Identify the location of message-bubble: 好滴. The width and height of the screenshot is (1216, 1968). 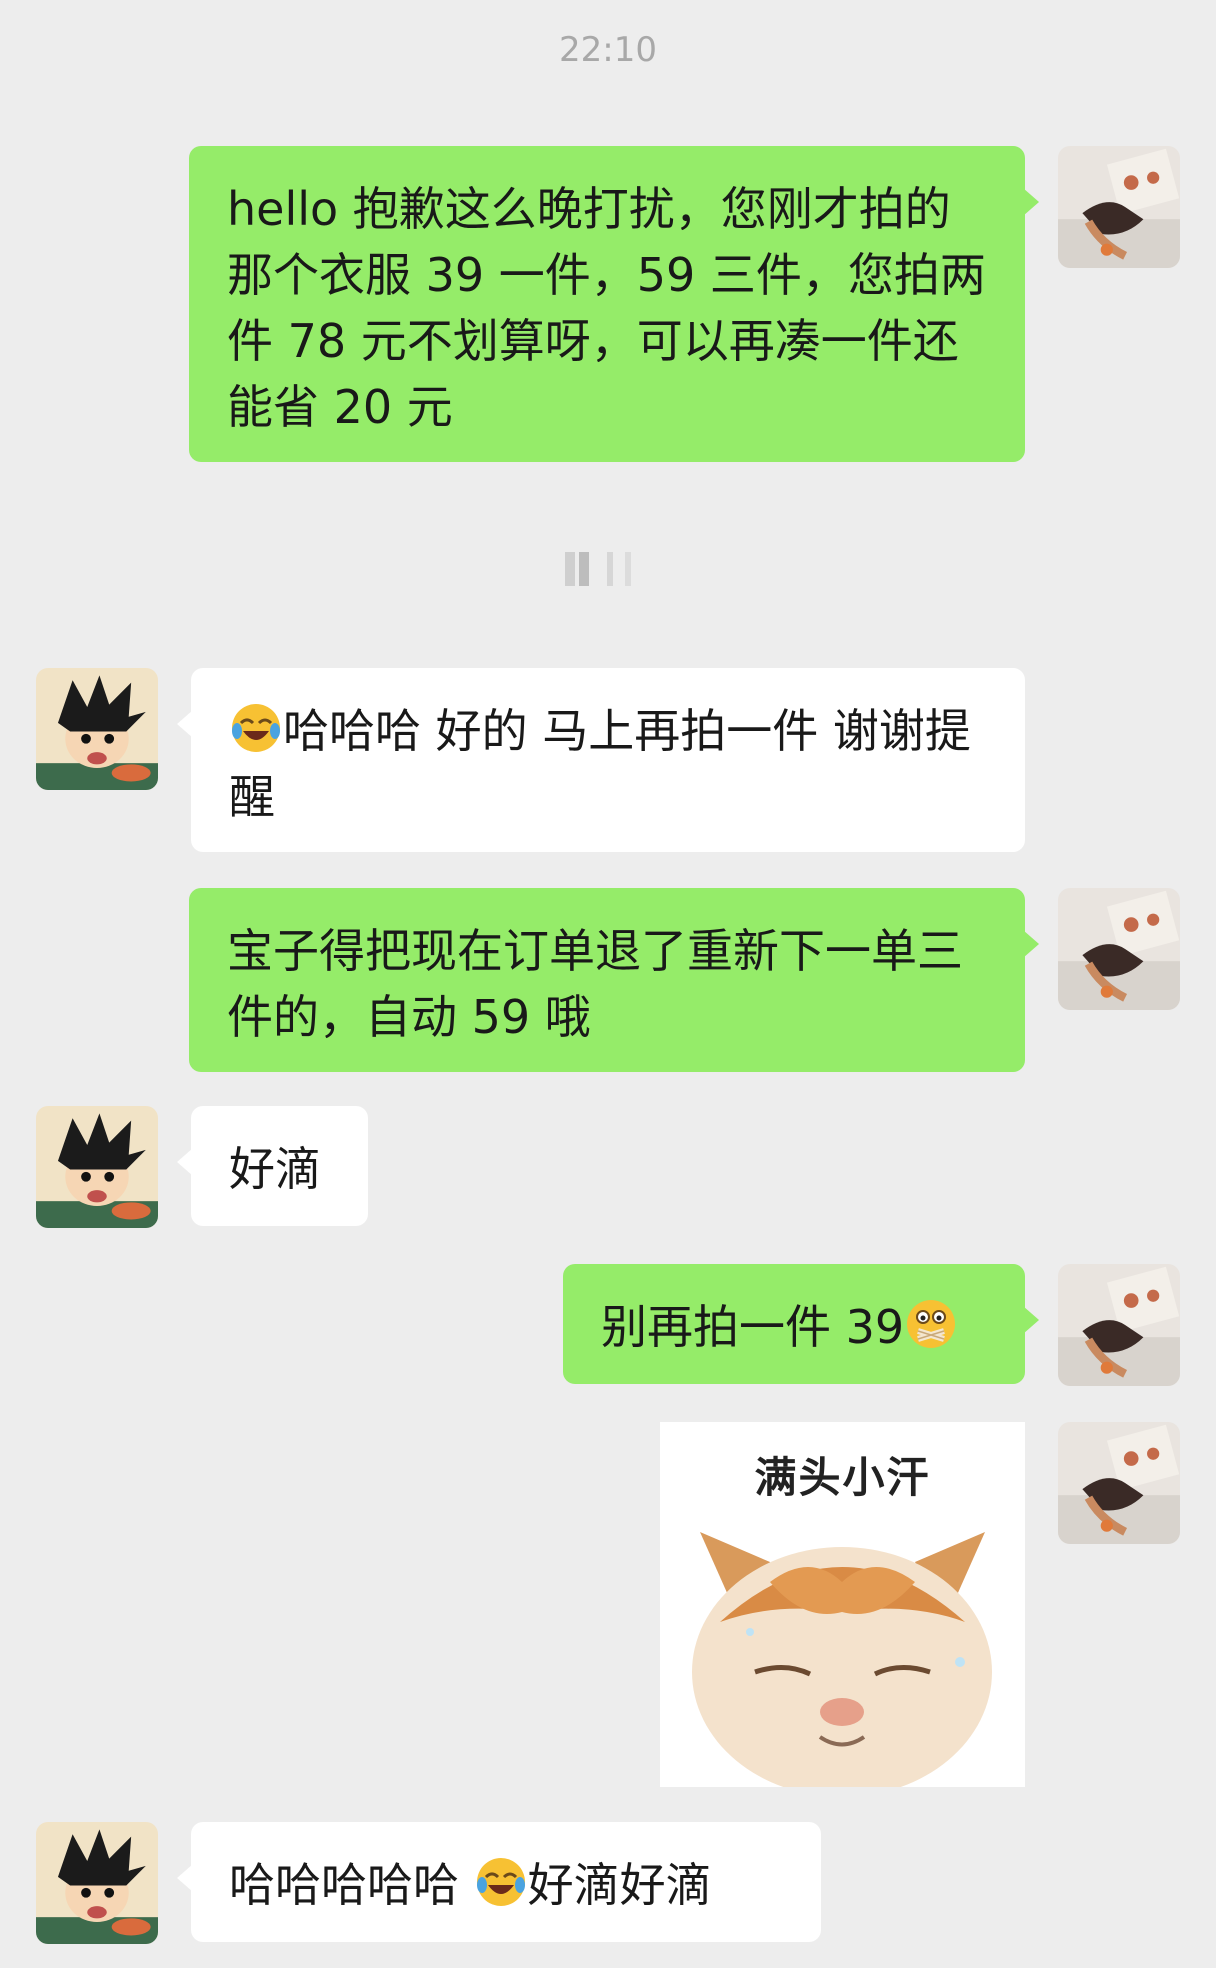
(272, 1166).